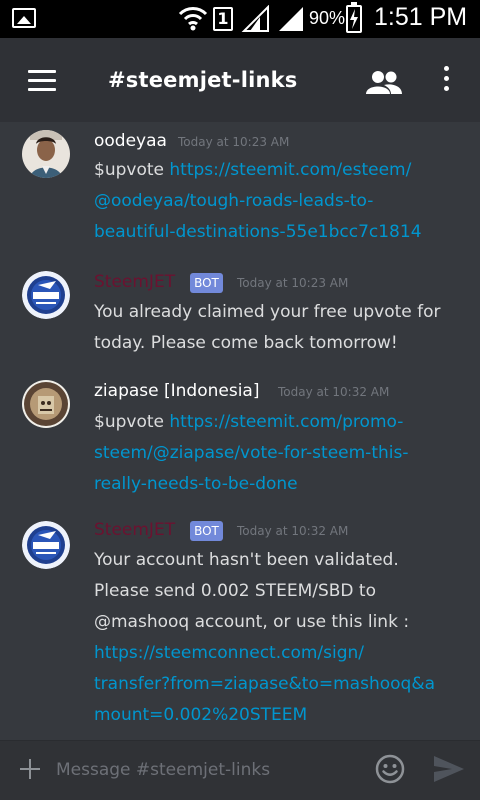 The width and height of the screenshot is (480, 800). Describe the element at coordinates (246, 560) in the screenshot. I see `message-line: Your account hasn't been validated.` at that location.